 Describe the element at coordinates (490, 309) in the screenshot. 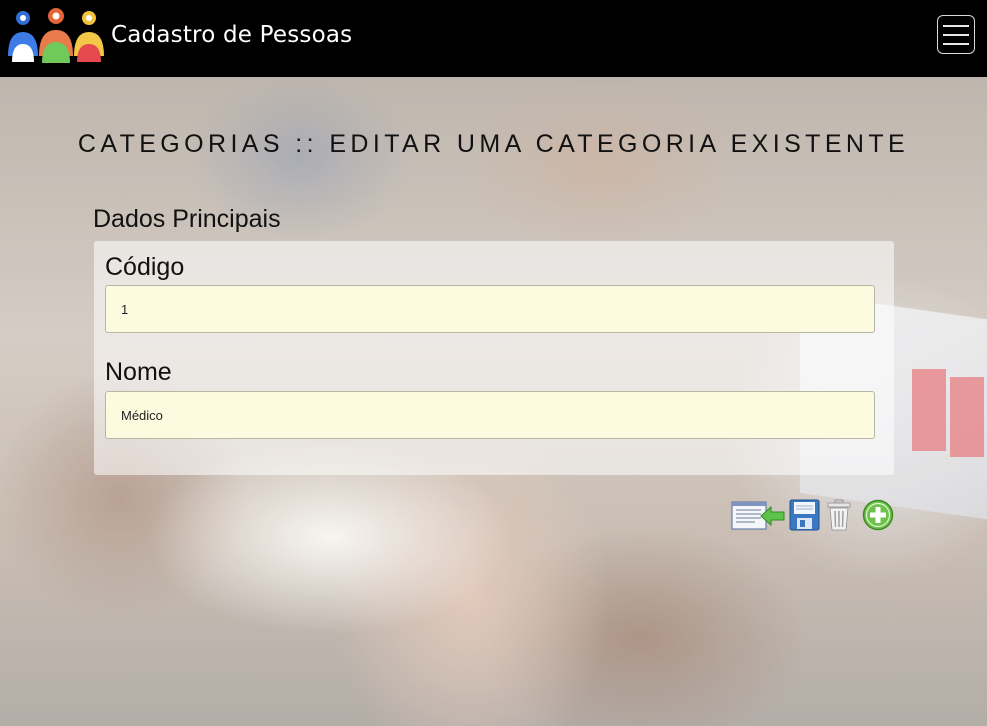

I see `codigo-input` at that location.